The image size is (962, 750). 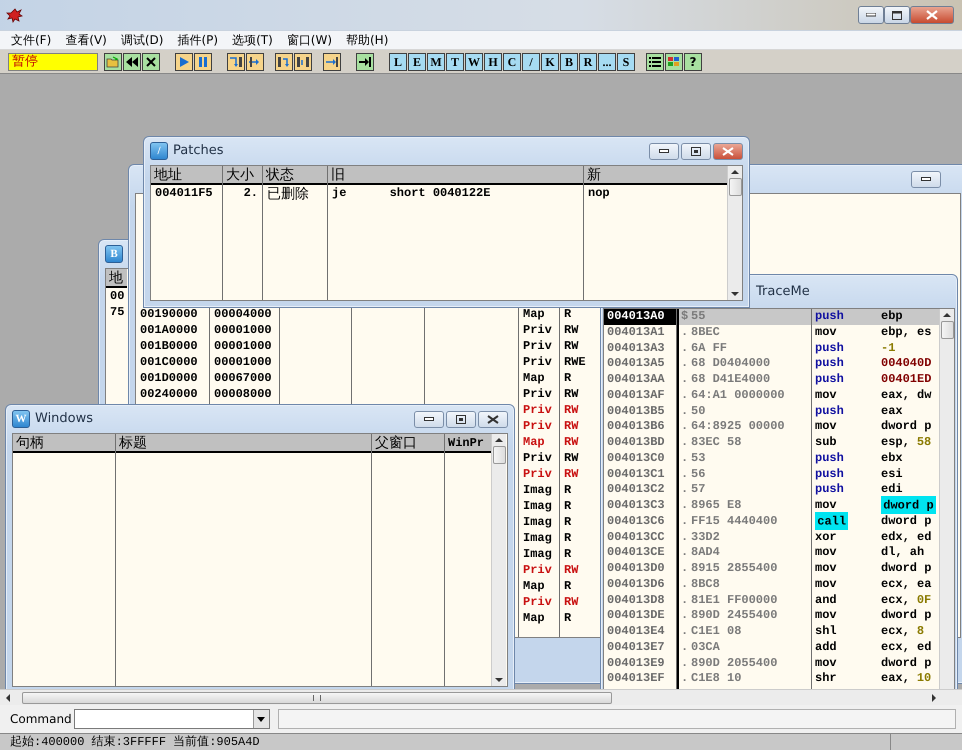 What do you see at coordinates (705, 332) in the screenshot?
I see `table-cell-text: 8BEC` at bounding box center [705, 332].